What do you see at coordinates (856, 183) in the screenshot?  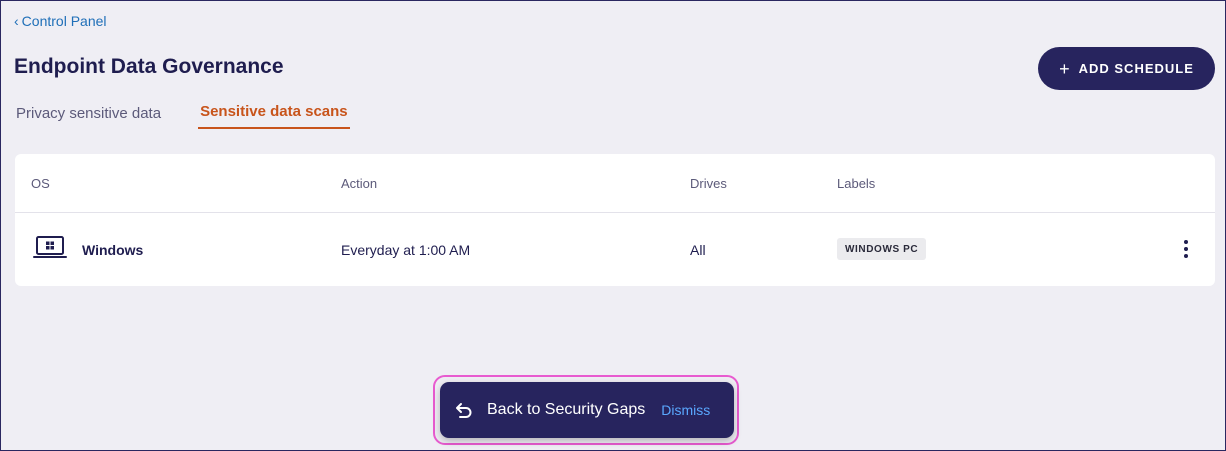 I see `column-header-labels: Labels` at bounding box center [856, 183].